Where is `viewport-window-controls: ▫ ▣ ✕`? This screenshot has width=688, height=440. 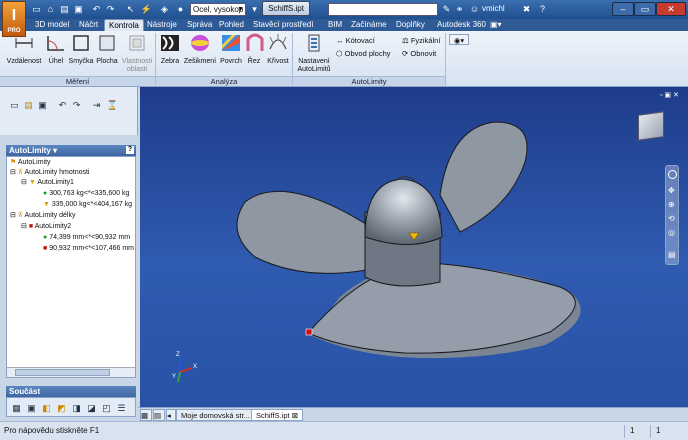 viewport-window-controls: ▫ ▣ ✕ is located at coordinates (672, 95).